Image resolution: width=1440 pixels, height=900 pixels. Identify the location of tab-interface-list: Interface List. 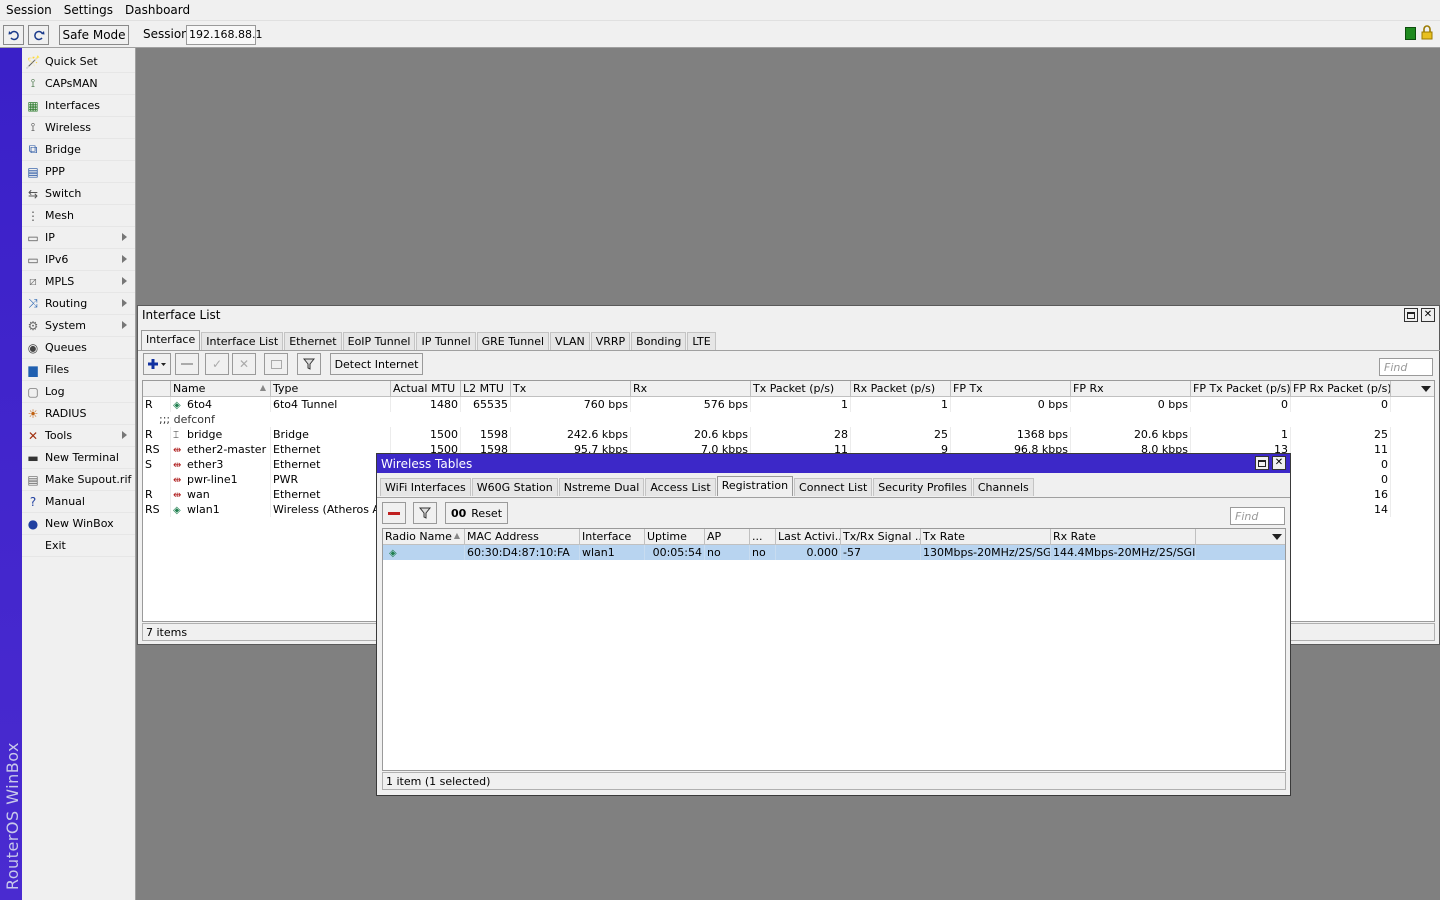
(242, 341).